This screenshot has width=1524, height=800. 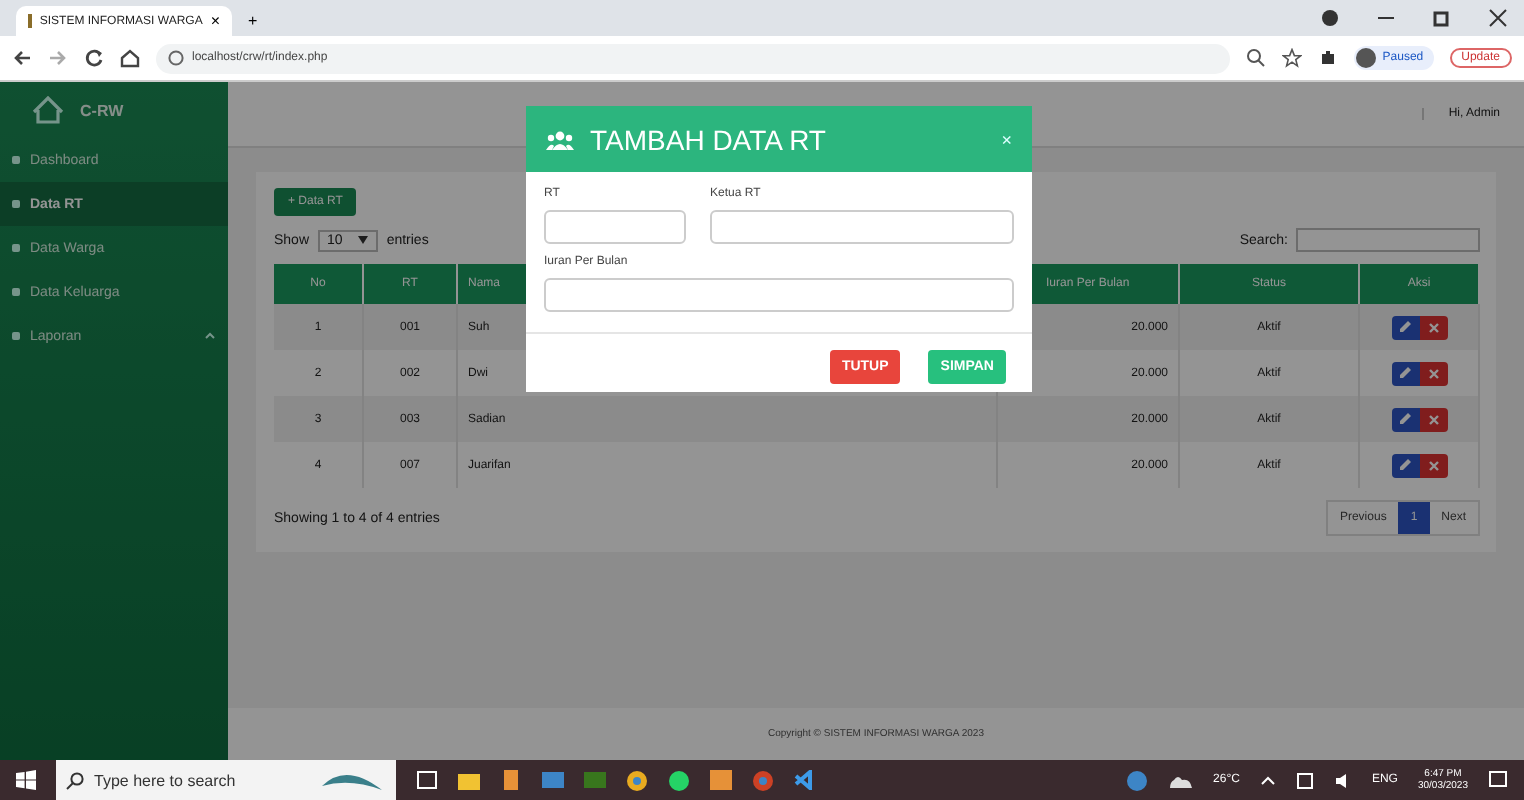 I want to click on code-editor-icon, so click(x=805, y=780).